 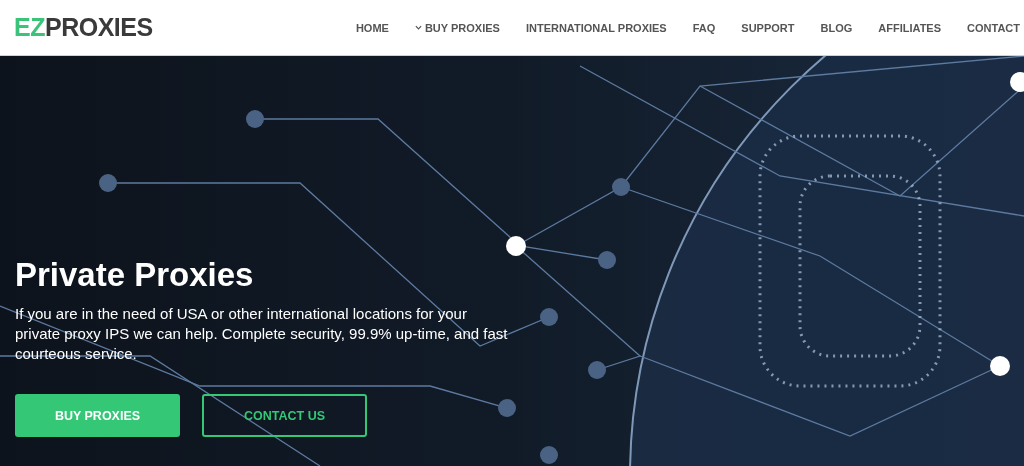 I want to click on nav-link: CONTACT, so click(x=989, y=27).